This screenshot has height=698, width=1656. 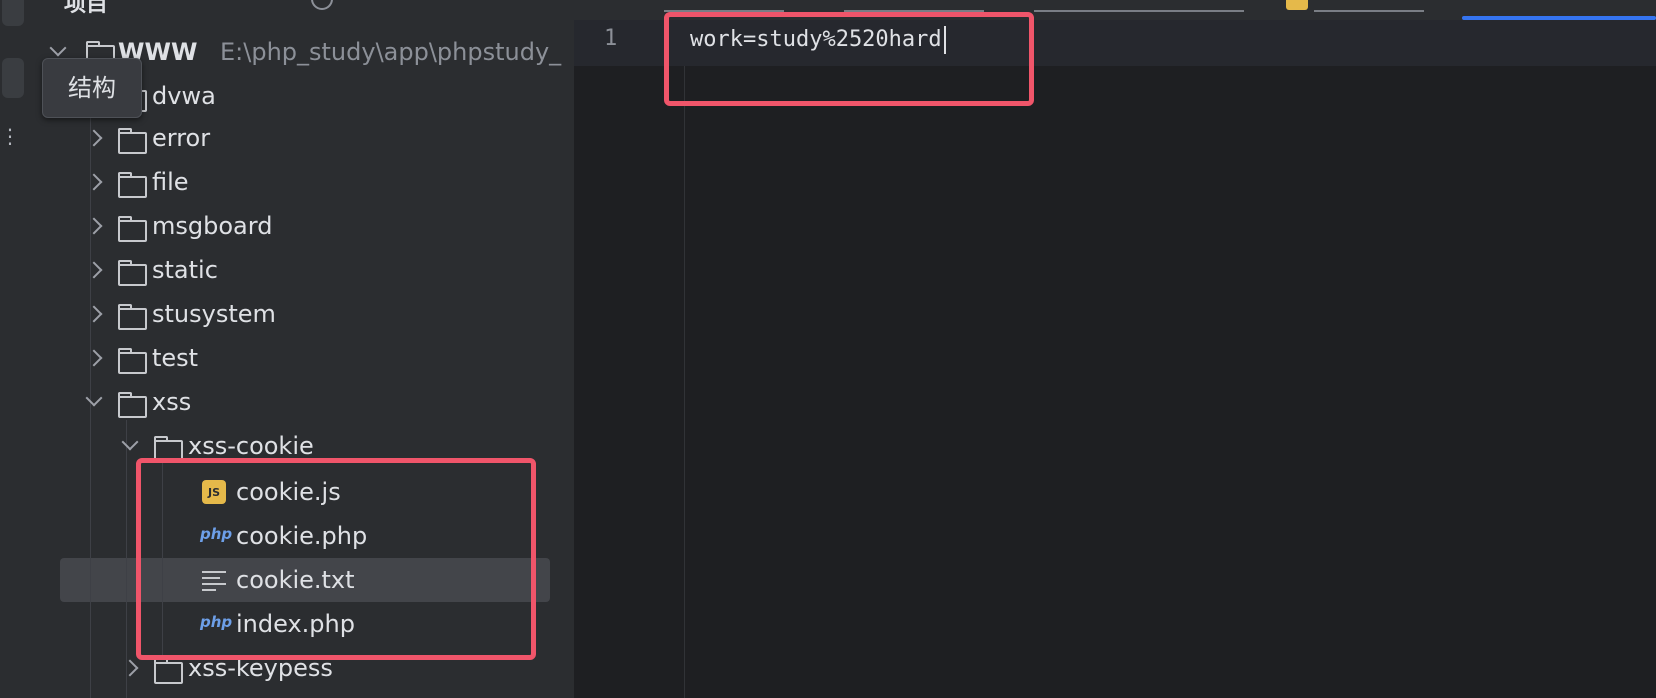 I want to click on structure-tool-icon, so click(x=13, y=78).